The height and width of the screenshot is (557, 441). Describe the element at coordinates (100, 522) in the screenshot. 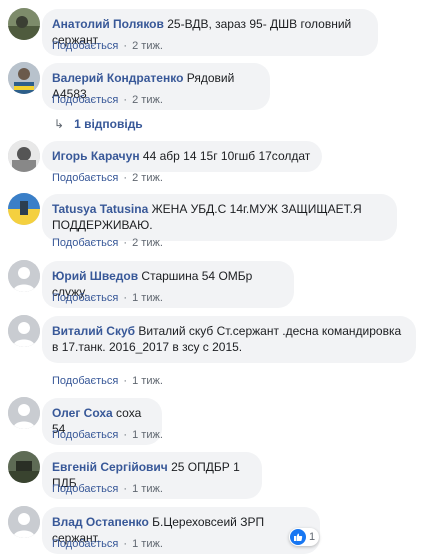

I see `comment-author: Влад Остапенко` at that location.